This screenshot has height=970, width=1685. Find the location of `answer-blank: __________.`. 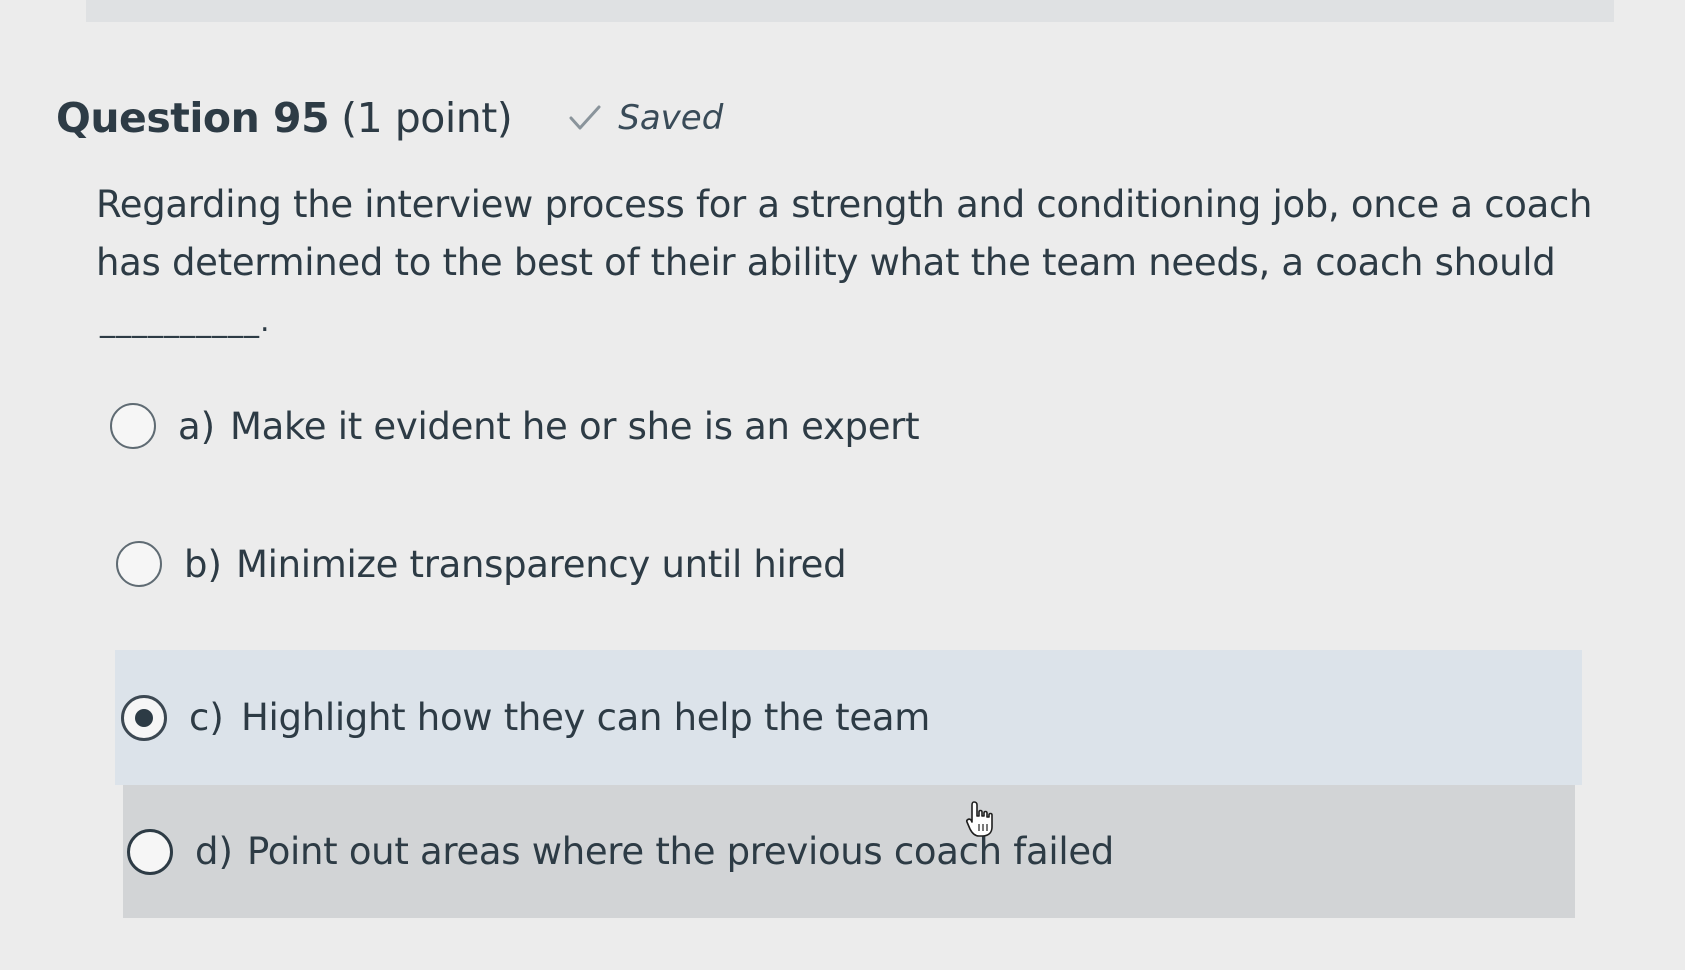

answer-blank: __________. is located at coordinates (185, 321).